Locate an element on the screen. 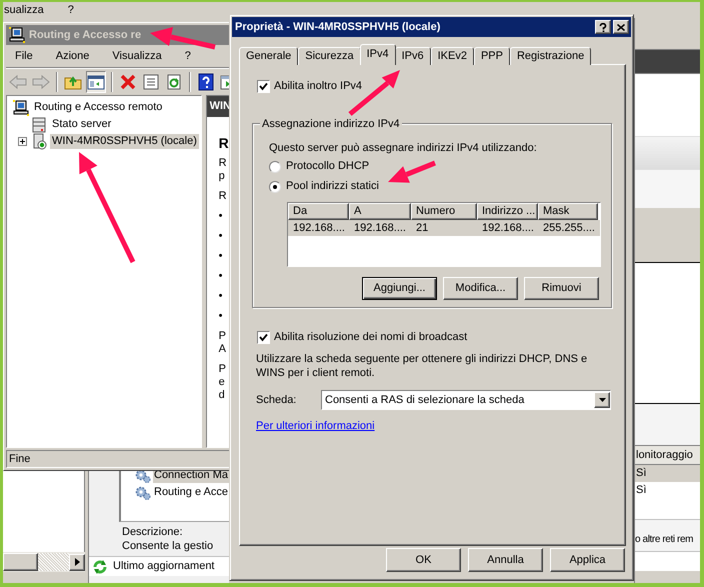 This screenshot has width=704, height=587. push-button: Annulla is located at coordinates (505, 560).